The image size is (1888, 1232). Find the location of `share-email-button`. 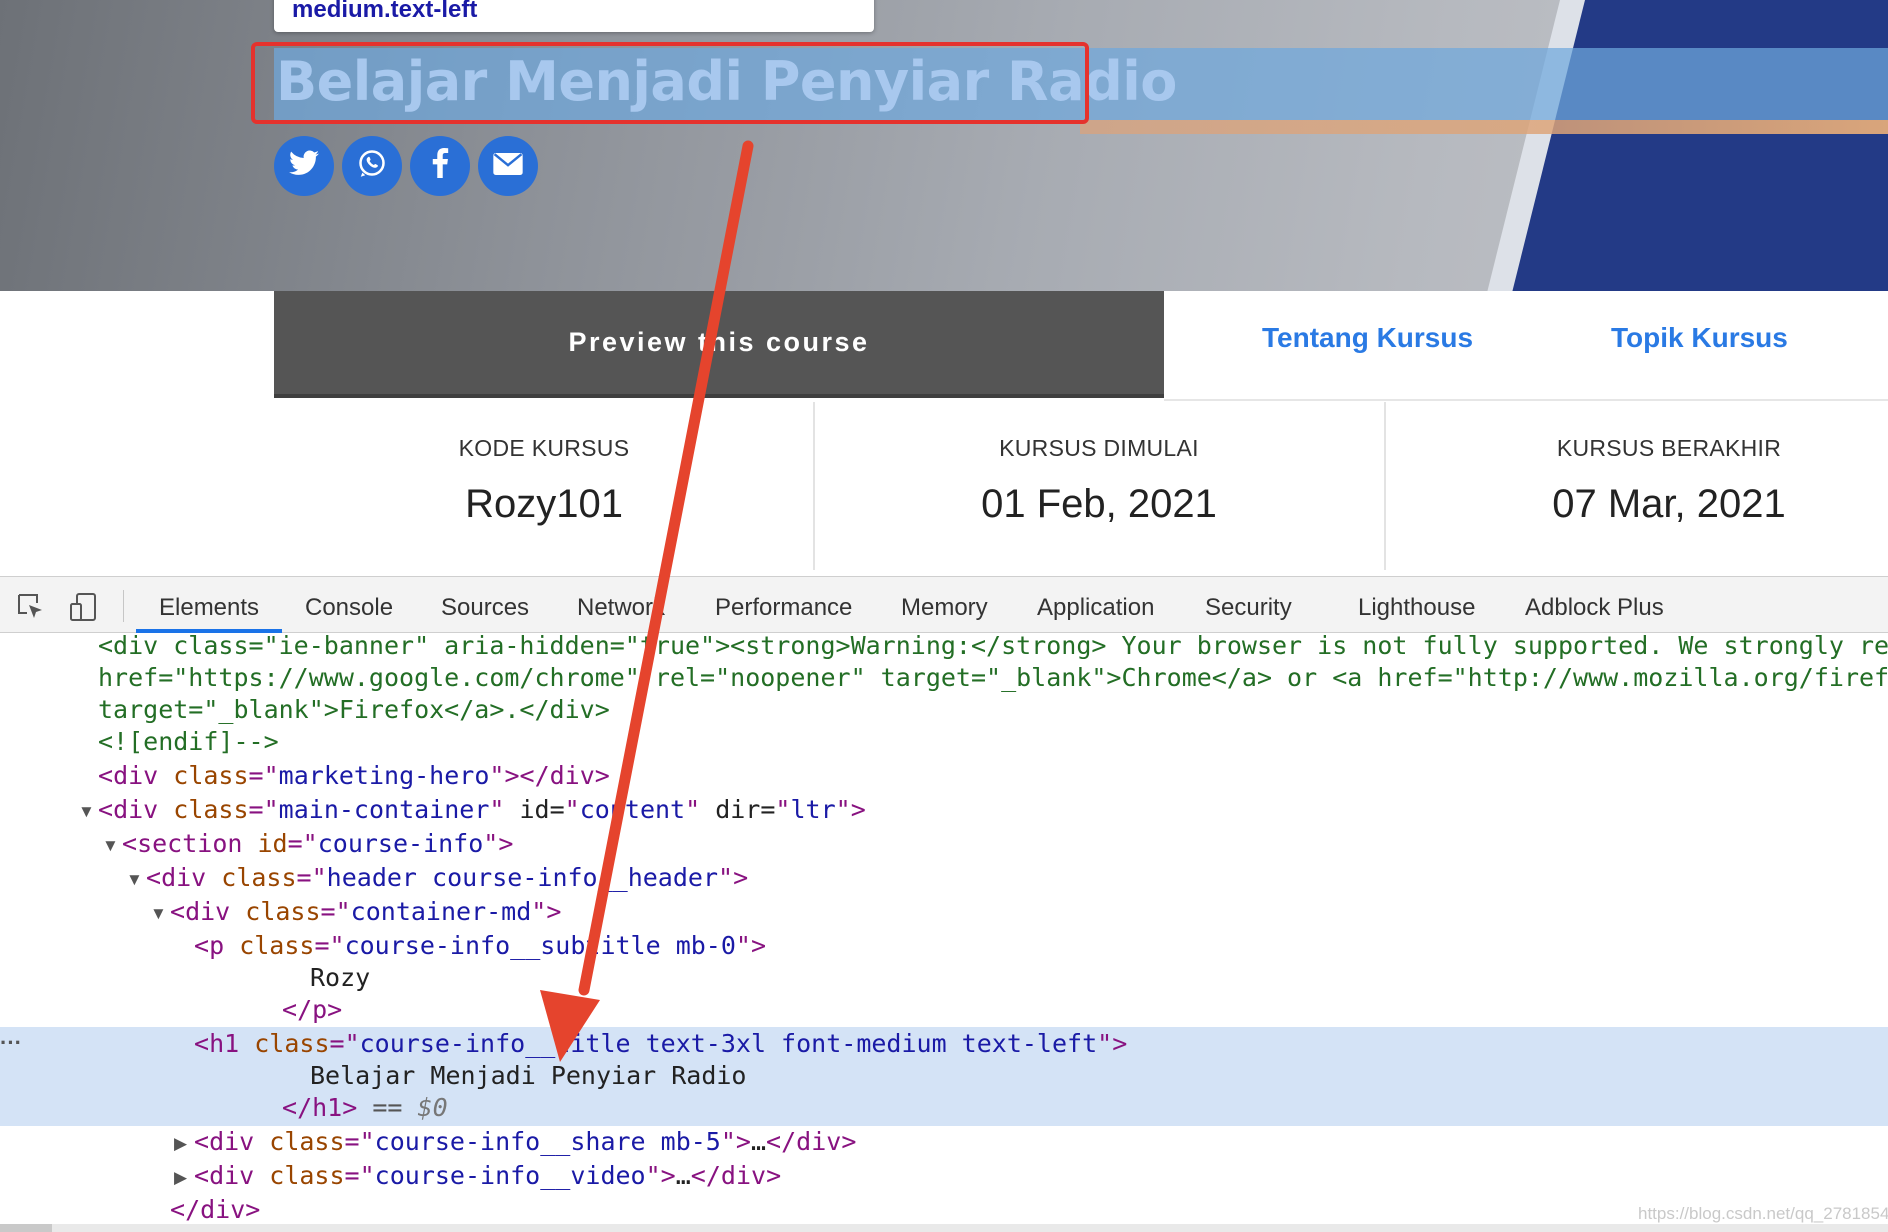

share-email-button is located at coordinates (508, 166).